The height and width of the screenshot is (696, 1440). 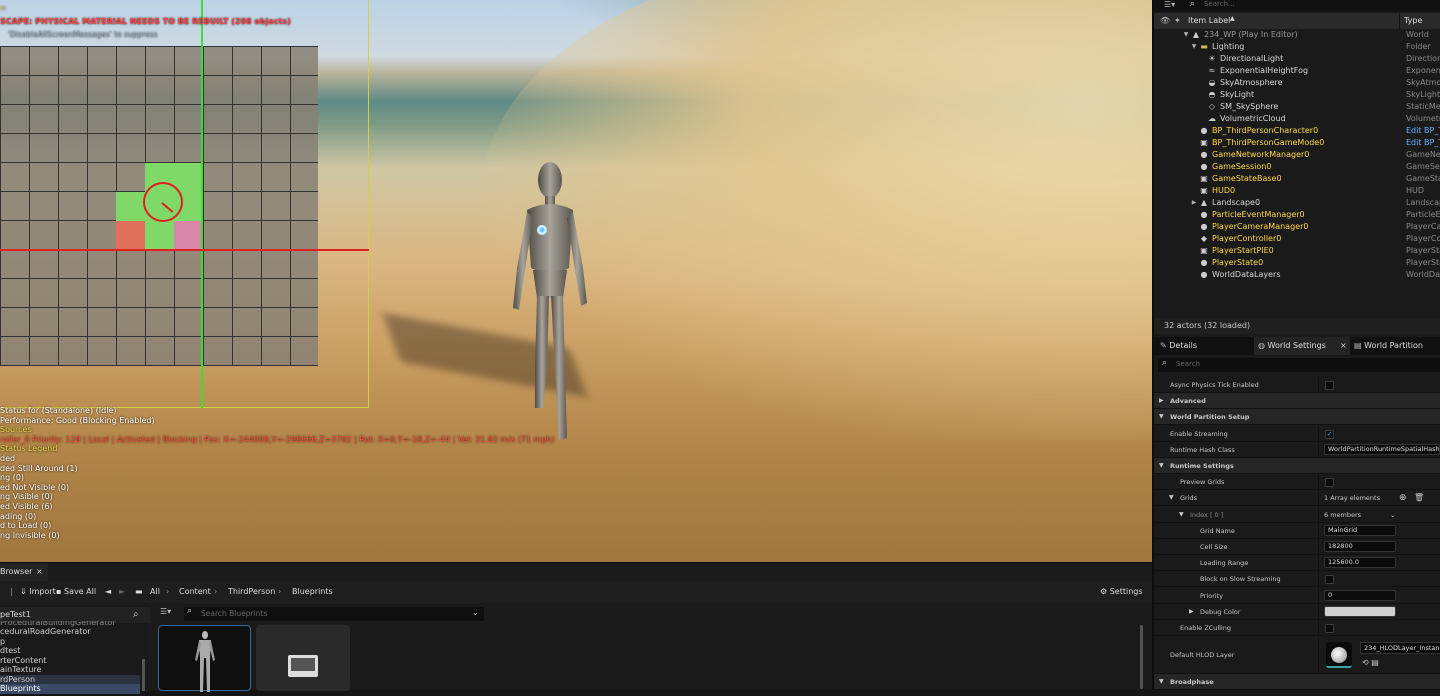 What do you see at coordinates (1339, 655) in the screenshot?
I see `hlod-thumbnail` at bounding box center [1339, 655].